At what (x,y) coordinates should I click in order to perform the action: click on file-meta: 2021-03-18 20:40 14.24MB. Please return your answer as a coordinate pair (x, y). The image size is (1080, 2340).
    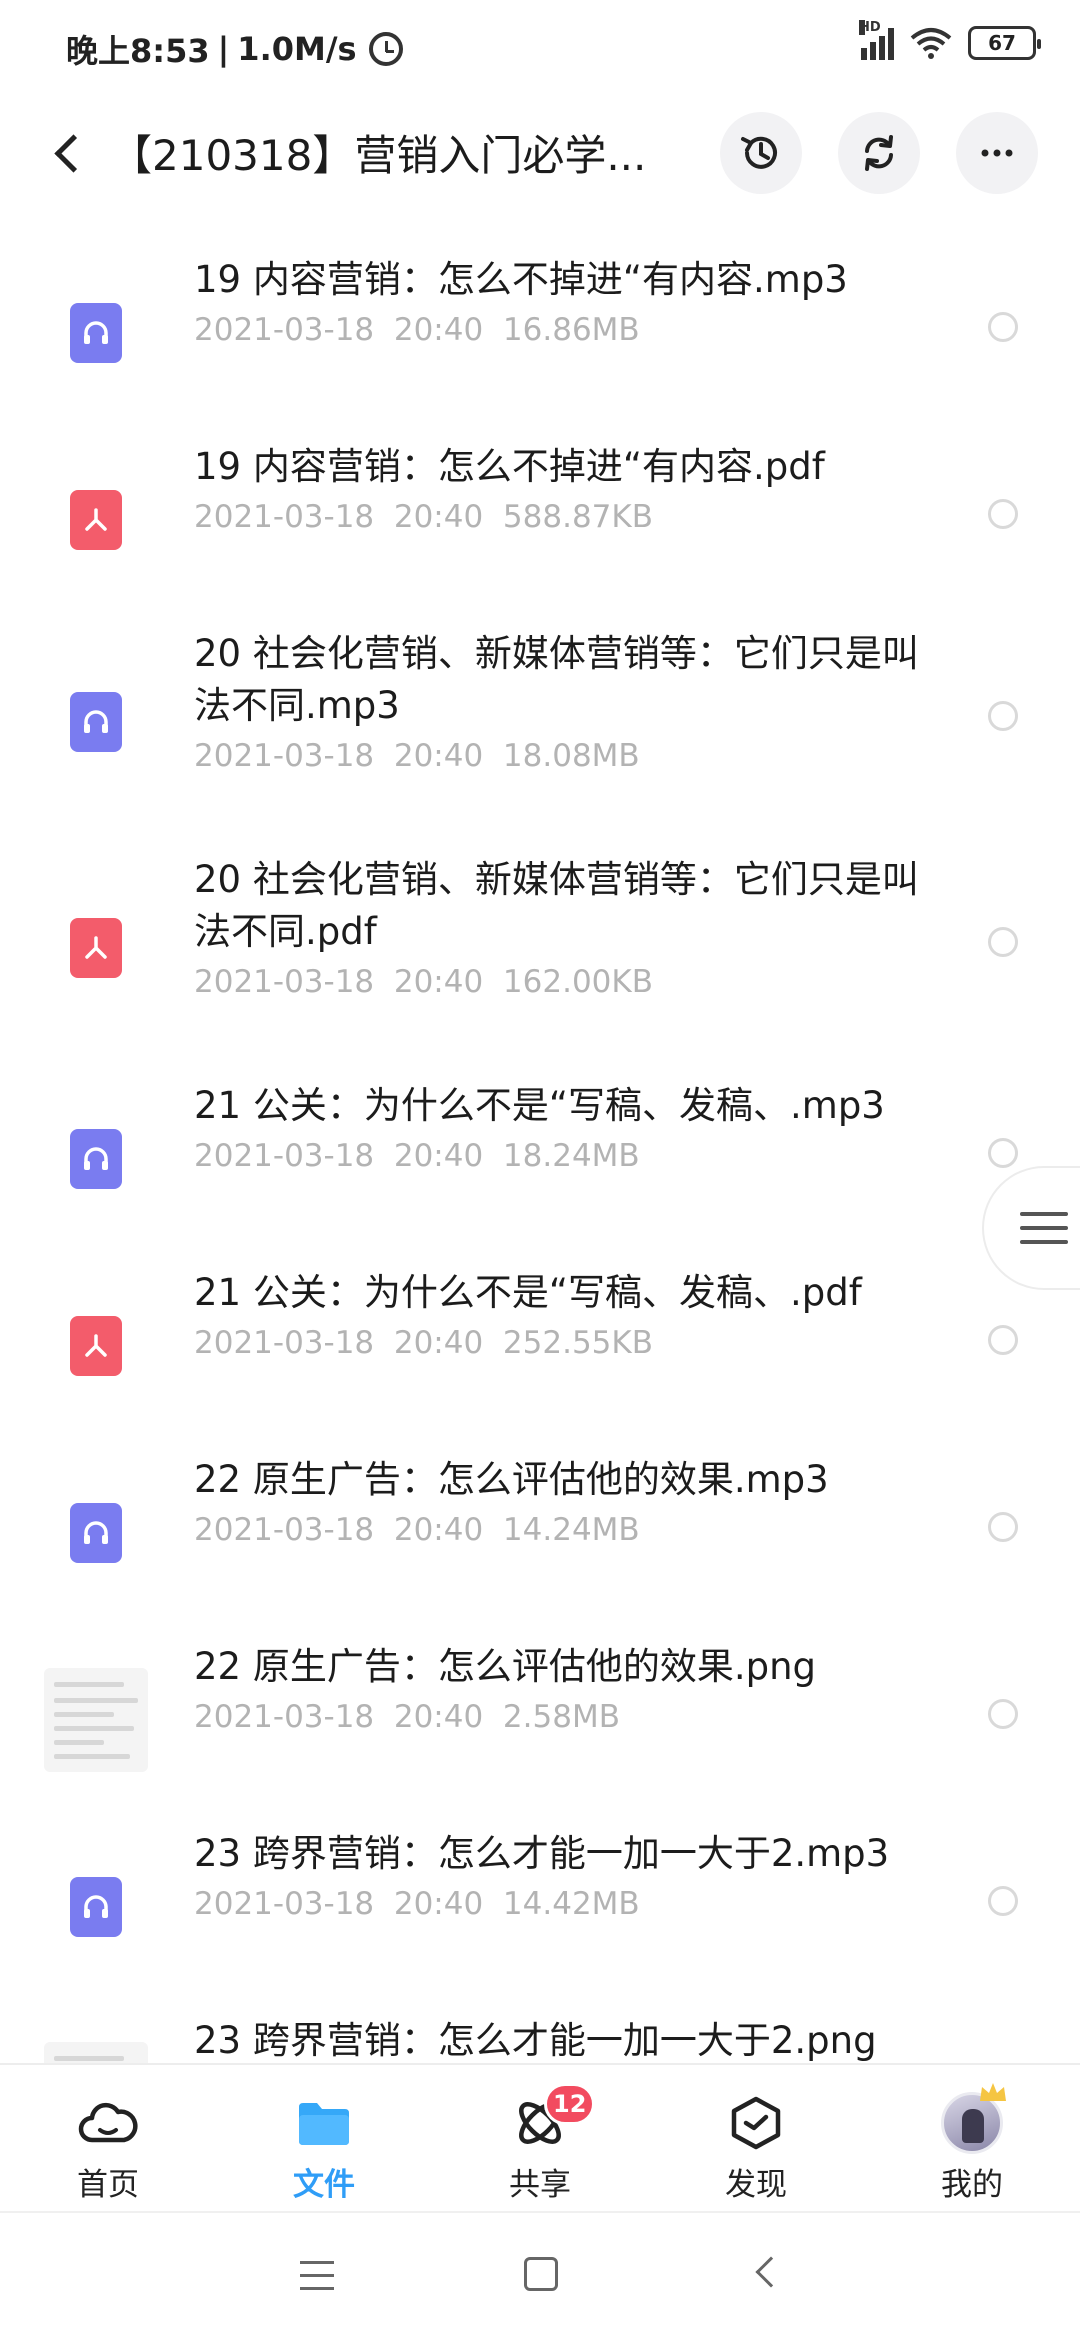
    Looking at the image, I should click on (417, 1530).